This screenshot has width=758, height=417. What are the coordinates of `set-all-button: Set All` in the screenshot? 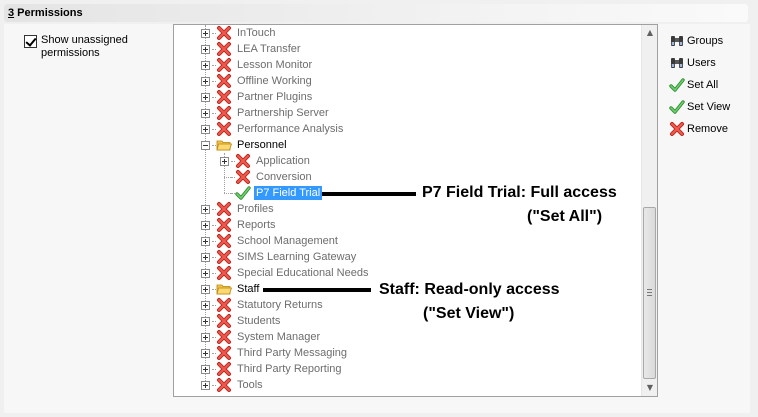 It's located at (711, 85).